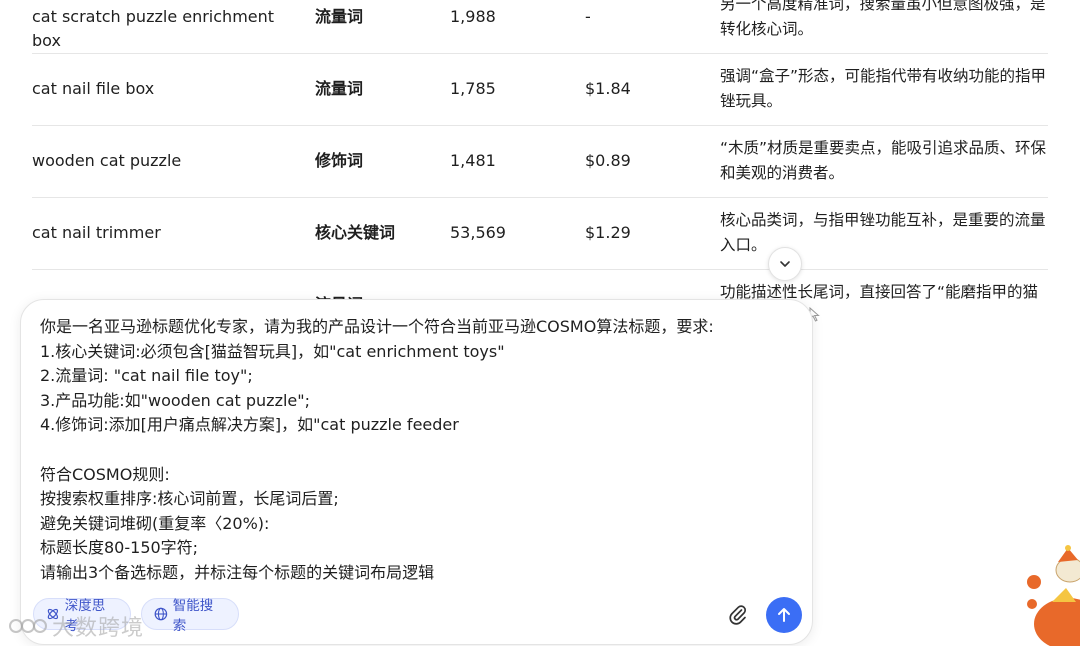 The image size is (1080, 646). Describe the element at coordinates (883, 148) in the screenshot. I see `note-line: “木质”材质是重要卖点，能吸引追求品质、环保` at that location.